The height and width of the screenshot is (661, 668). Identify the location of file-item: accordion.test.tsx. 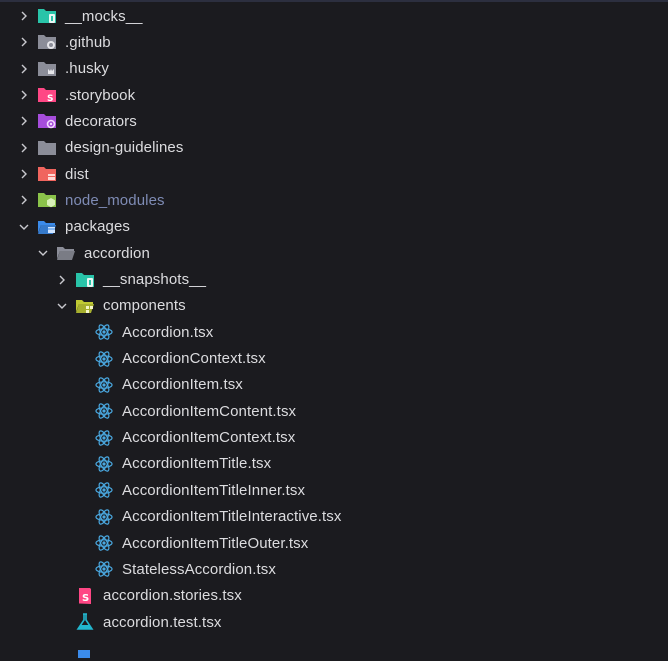
(334, 622).